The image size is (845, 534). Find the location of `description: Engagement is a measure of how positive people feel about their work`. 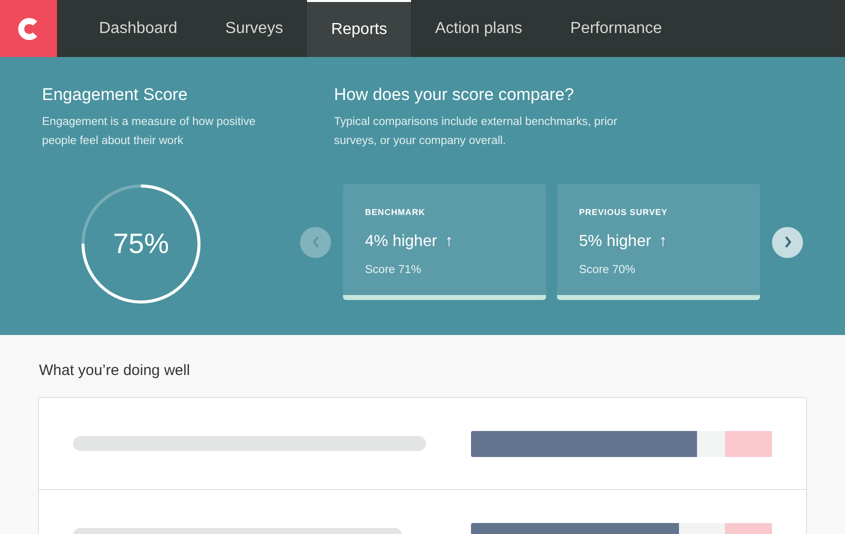

description: Engagement is a measure of how positive people feel about their work is located at coordinates (149, 132).